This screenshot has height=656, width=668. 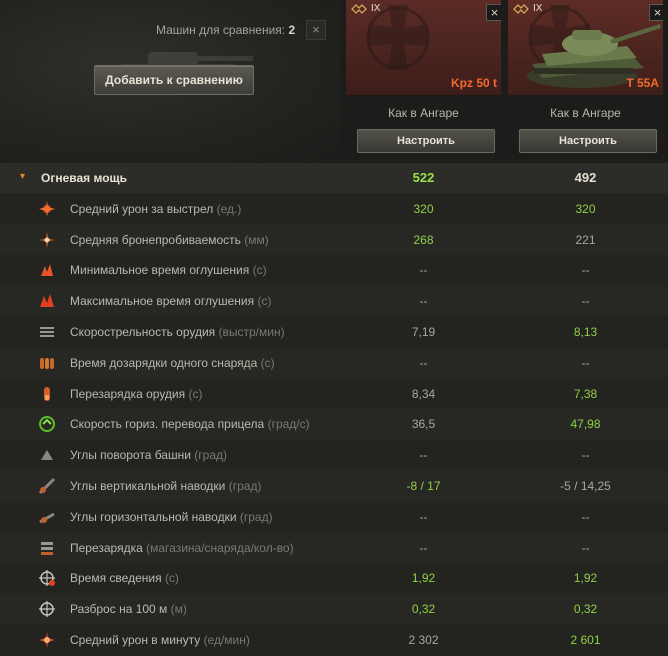 What do you see at coordinates (116, 578) in the screenshot?
I see `row-label-text: Время сведения` at bounding box center [116, 578].